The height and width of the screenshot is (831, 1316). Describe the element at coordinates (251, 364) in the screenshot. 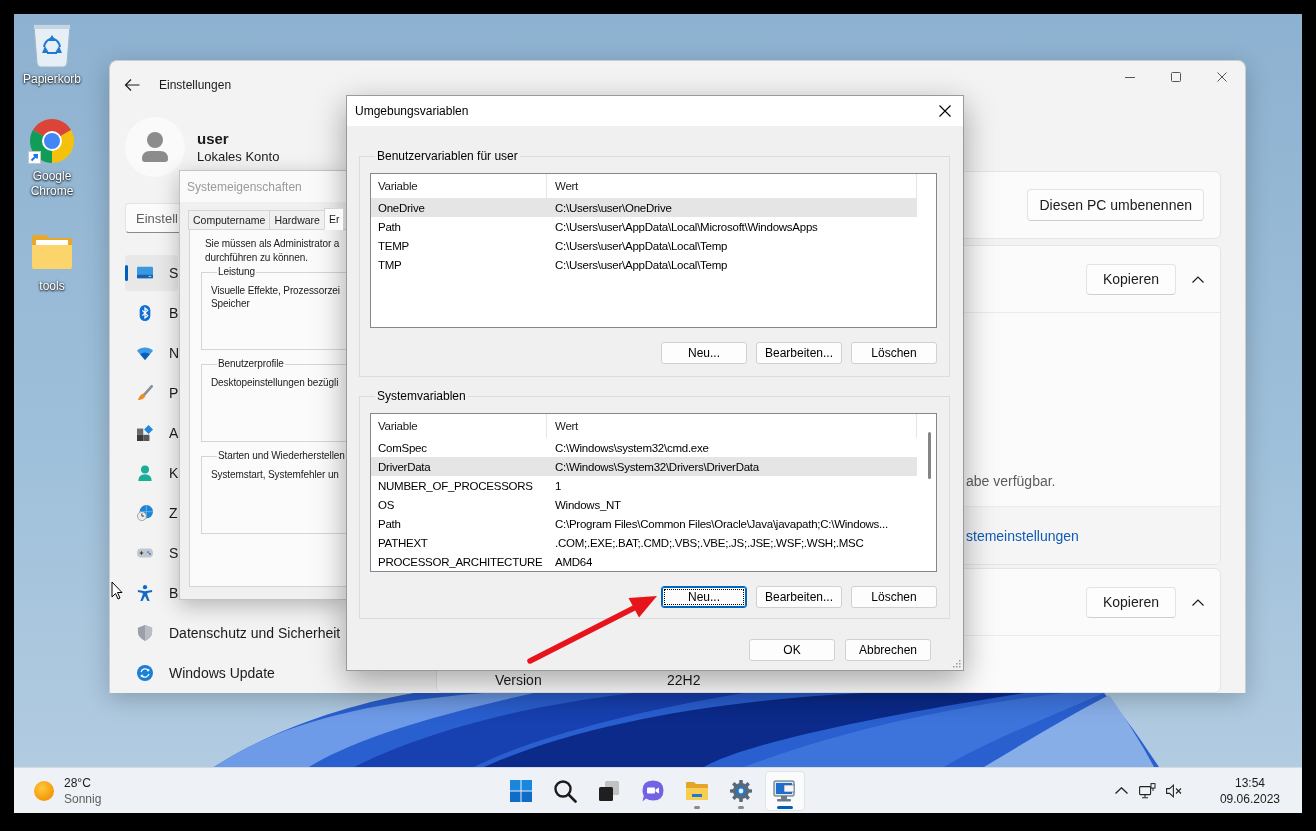

I see `group-title: Benutzerprofile` at that location.